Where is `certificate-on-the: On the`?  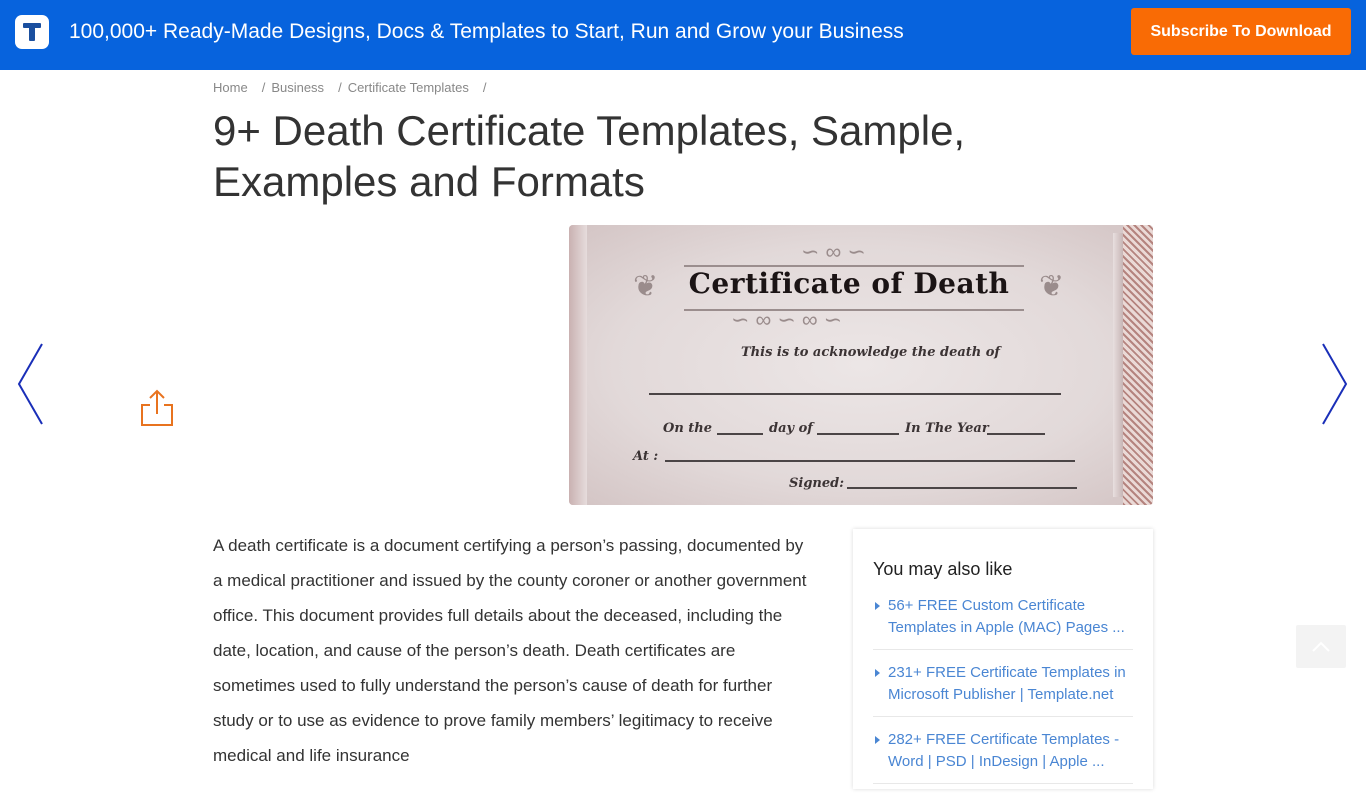
certificate-on-the: On the is located at coordinates (688, 428).